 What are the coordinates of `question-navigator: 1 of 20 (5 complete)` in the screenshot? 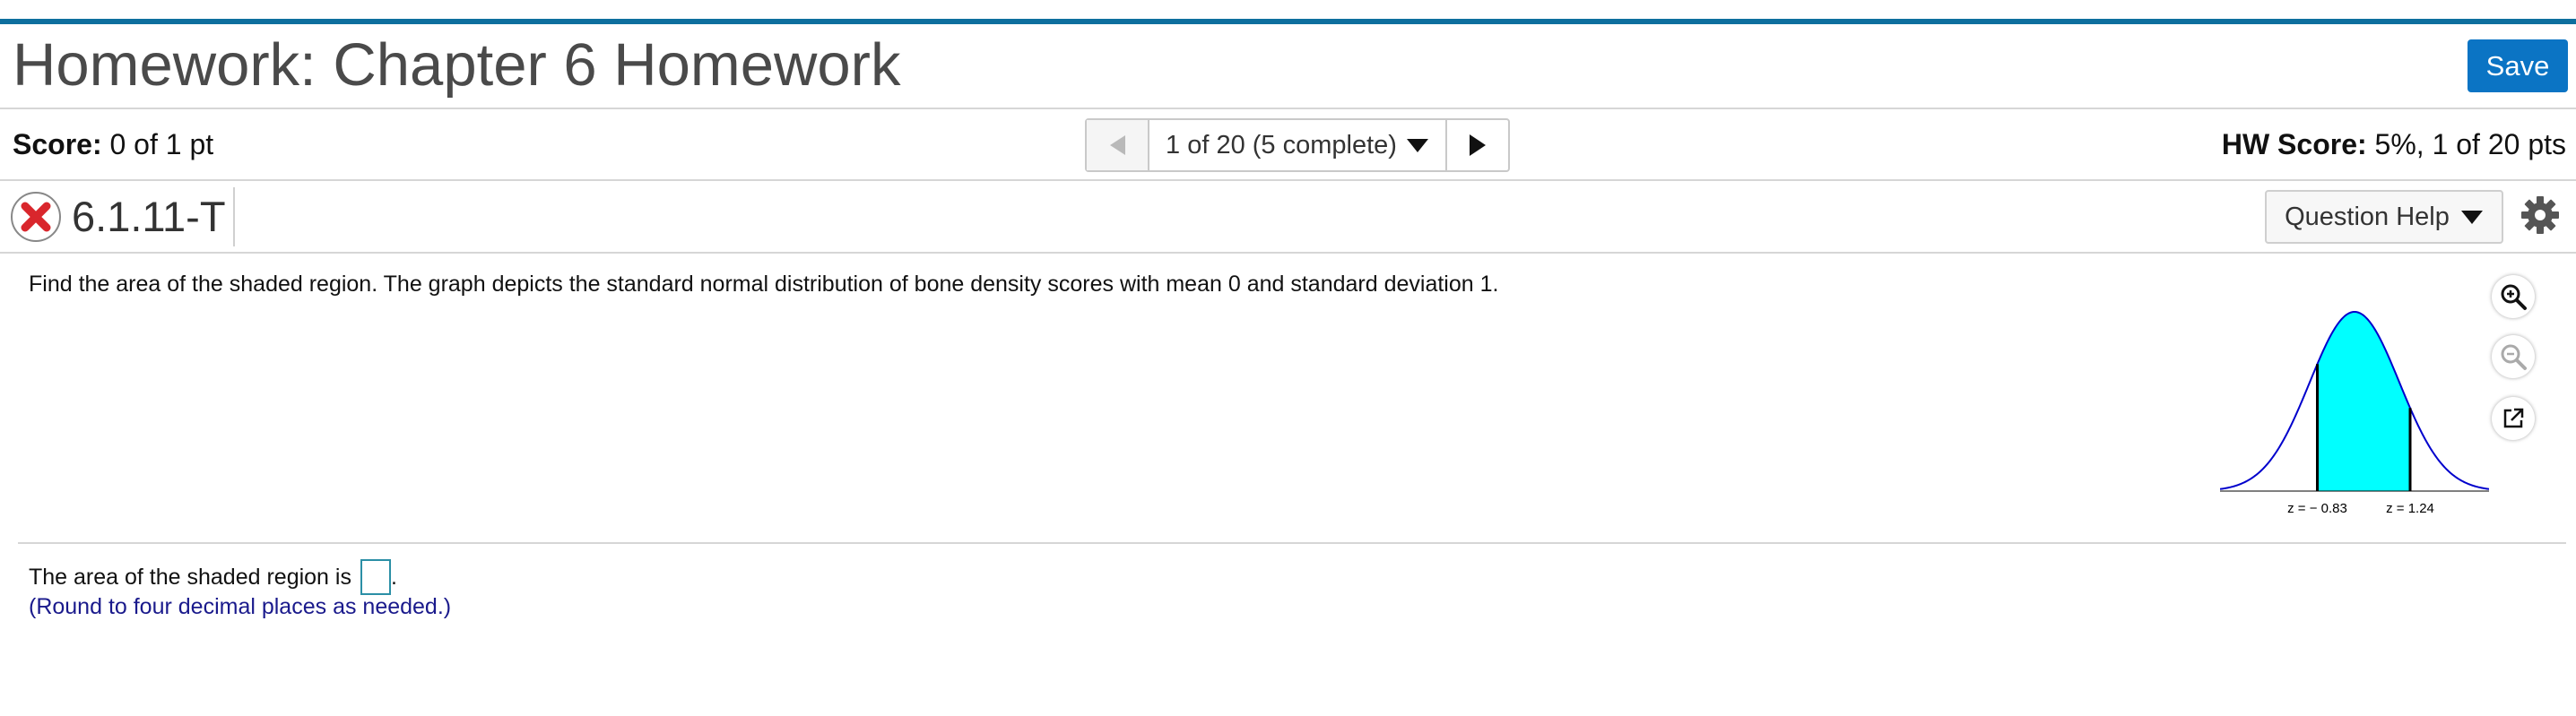 It's located at (1297, 145).